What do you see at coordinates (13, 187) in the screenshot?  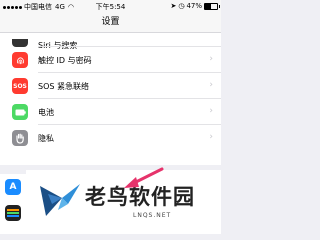 I see `app-store-icon: A` at bounding box center [13, 187].